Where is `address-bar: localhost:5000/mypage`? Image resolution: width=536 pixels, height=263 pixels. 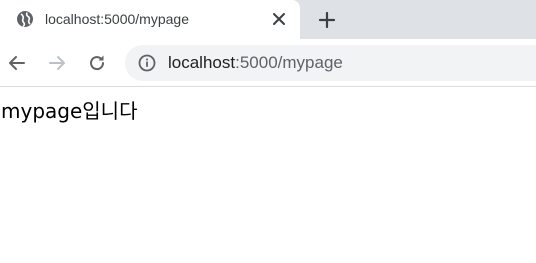 address-bar: localhost:5000/mypage is located at coordinates (330, 63).